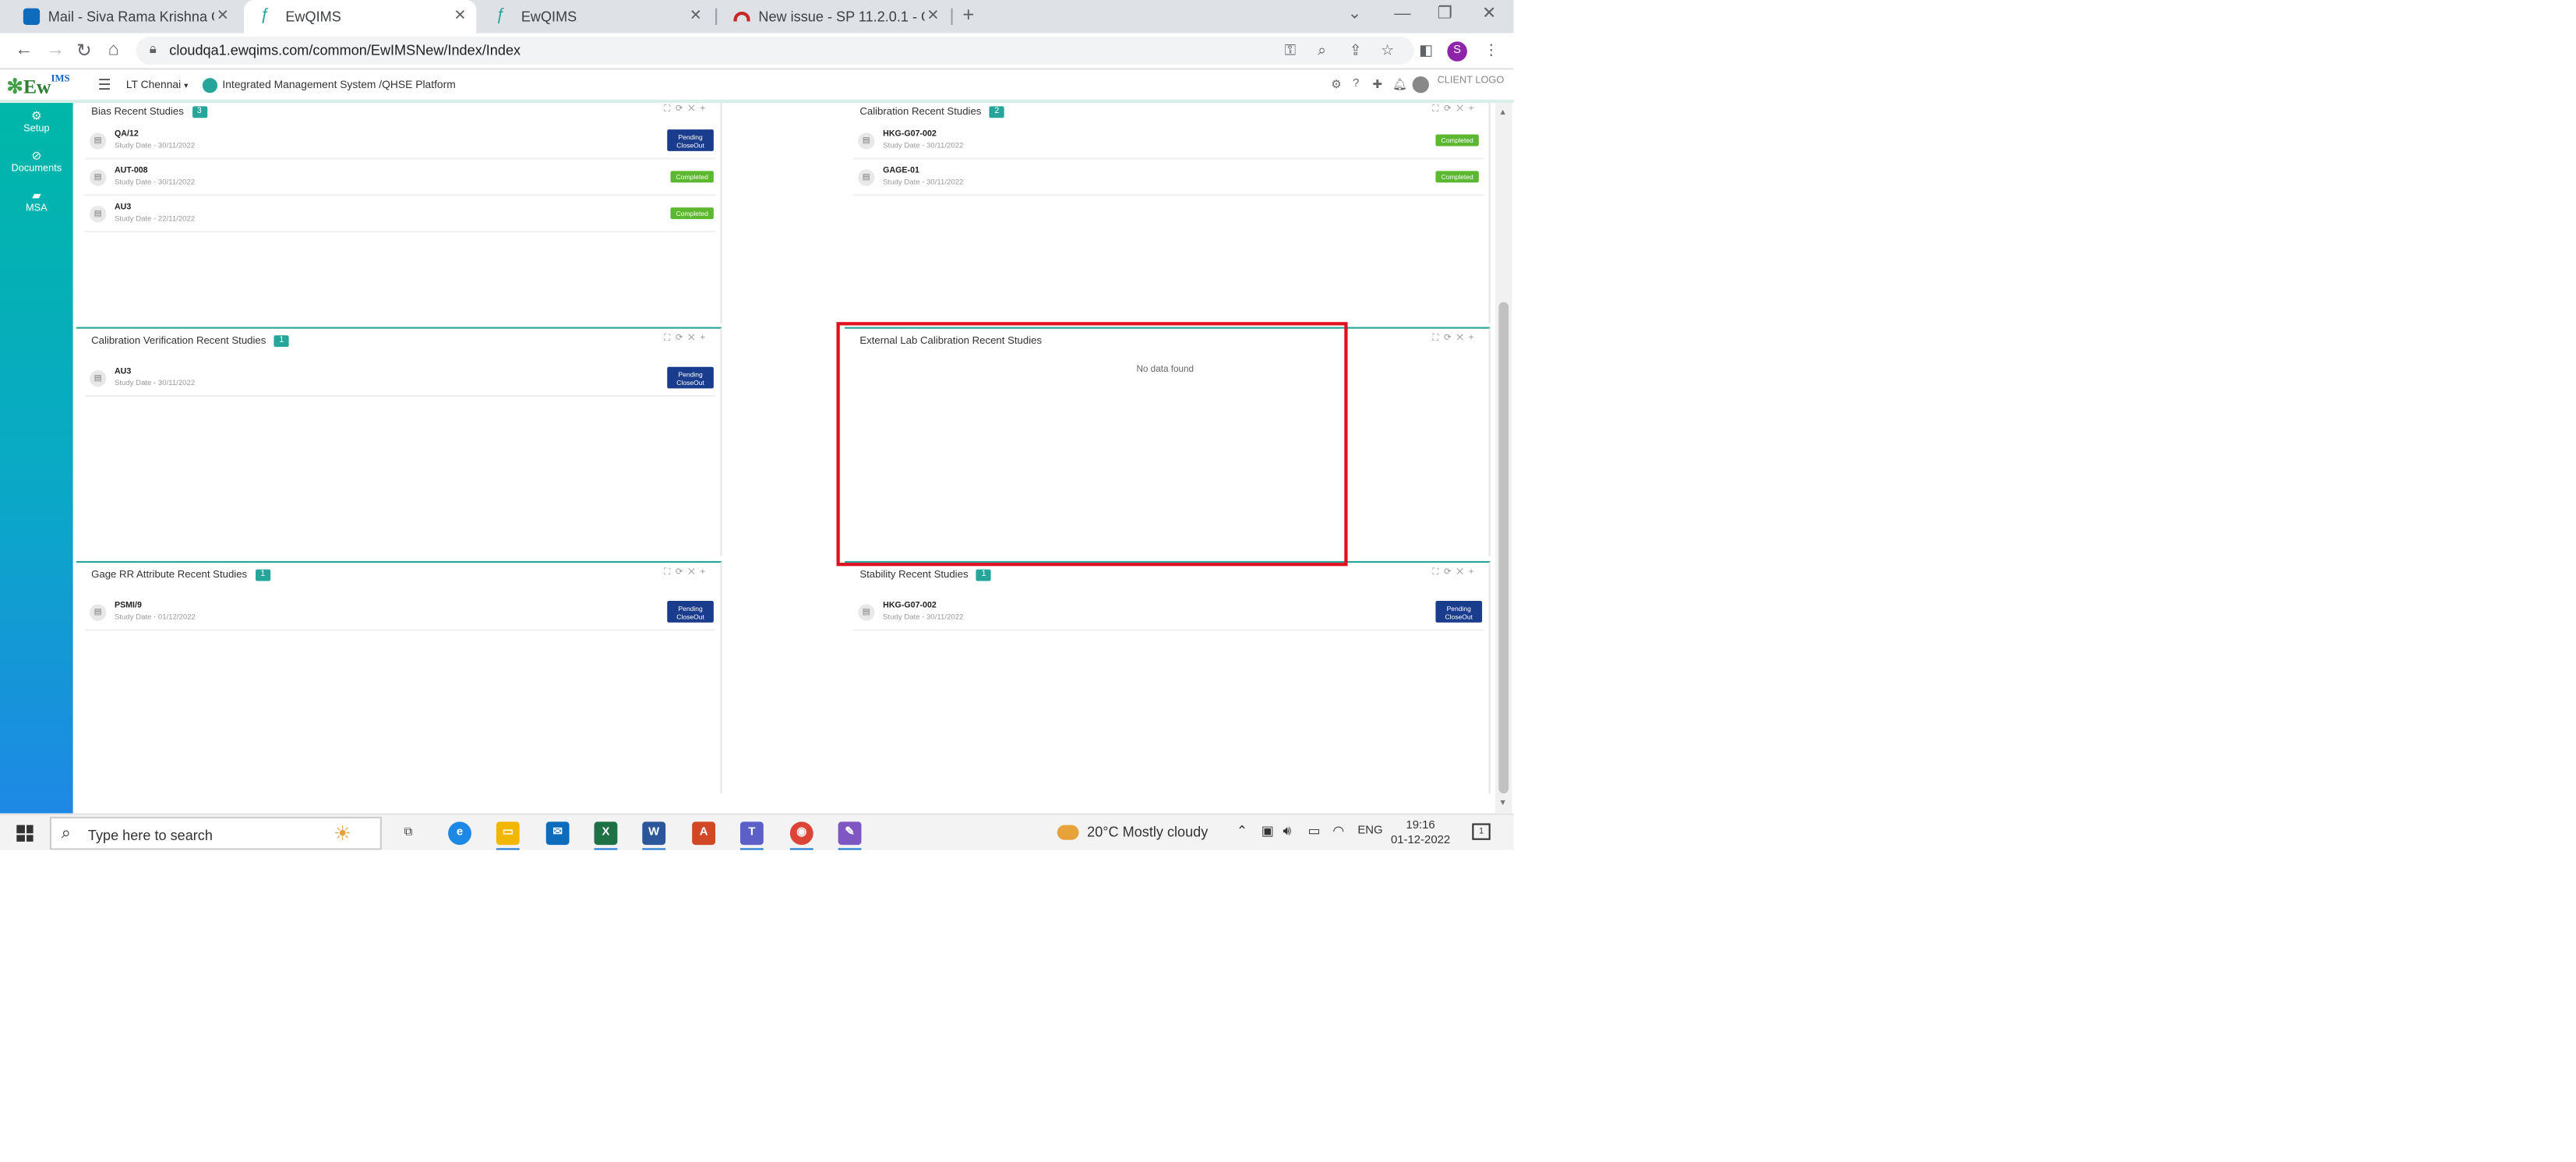 The image size is (2576, 1162). Describe the element at coordinates (215, 833) in the screenshot. I see `taskbar-search-box: ⌕ Type here to search ☀` at that location.